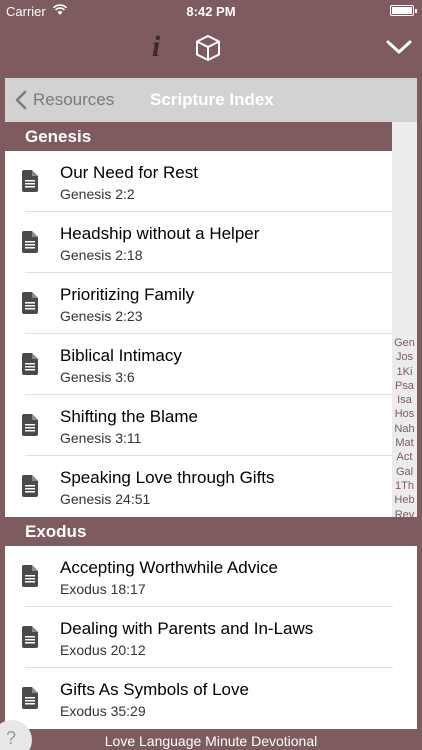  What do you see at coordinates (101, 316) in the screenshot?
I see `item-reference: Genesis 2:23` at bounding box center [101, 316].